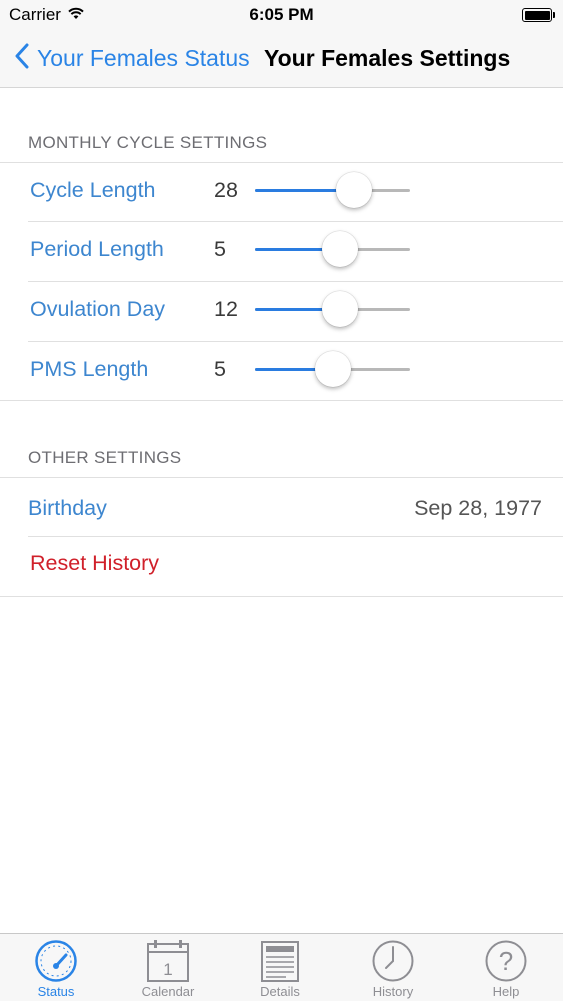 This screenshot has width=563, height=1001. I want to click on gauge-icon, so click(56, 961).